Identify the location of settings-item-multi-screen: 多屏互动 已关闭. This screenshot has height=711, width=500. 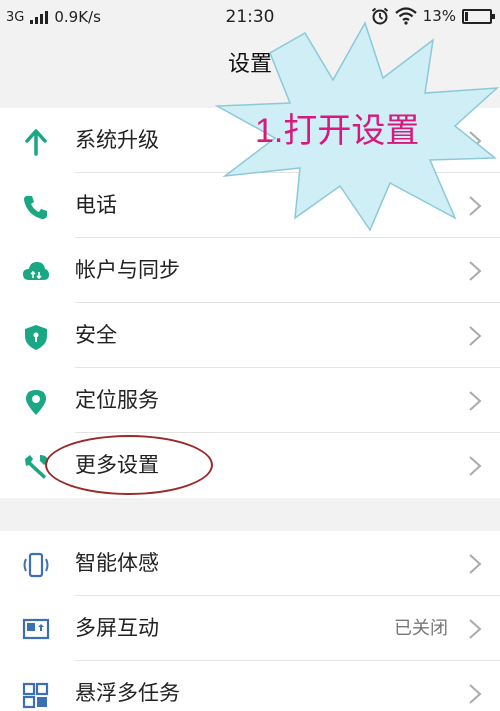
(250, 628).